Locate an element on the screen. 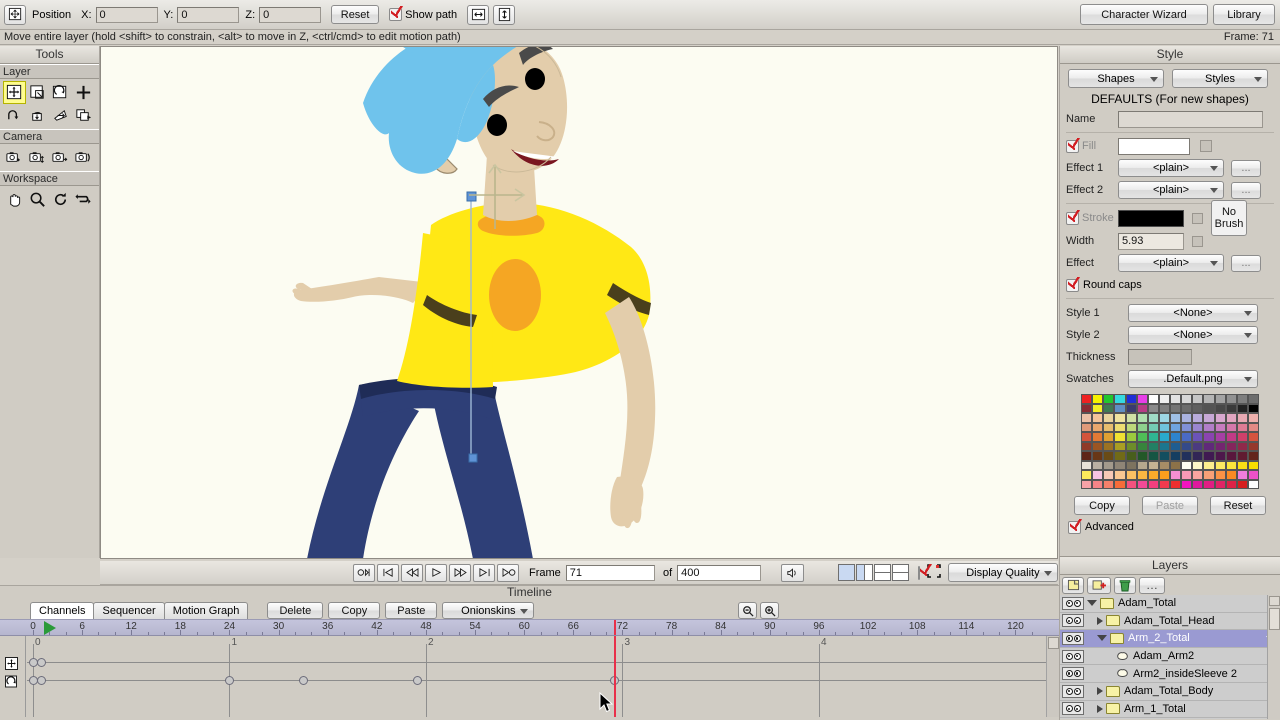  new-layer-button is located at coordinates (1073, 585).